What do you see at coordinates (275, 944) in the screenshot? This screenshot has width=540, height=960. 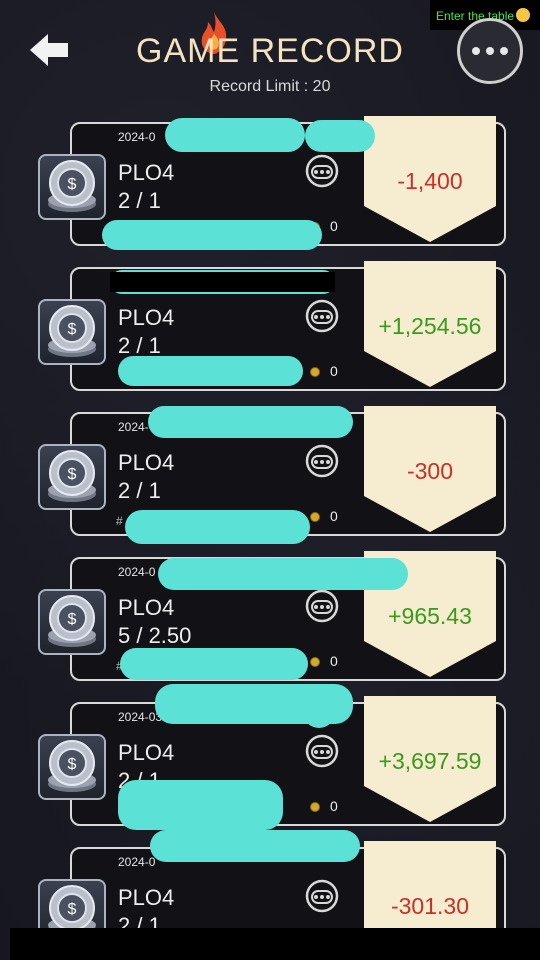 I see `bottom-redaction-bar` at bounding box center [275, 944].